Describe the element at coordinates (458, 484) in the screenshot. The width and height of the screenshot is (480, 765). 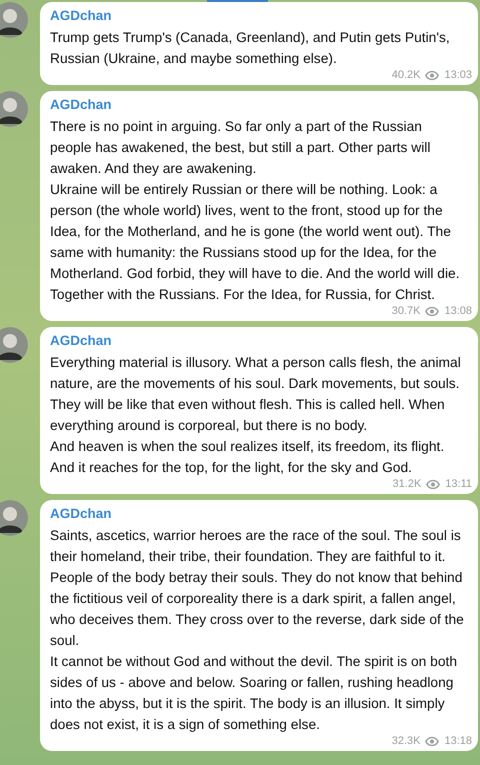
I see `message-time: 13:11` at that location.